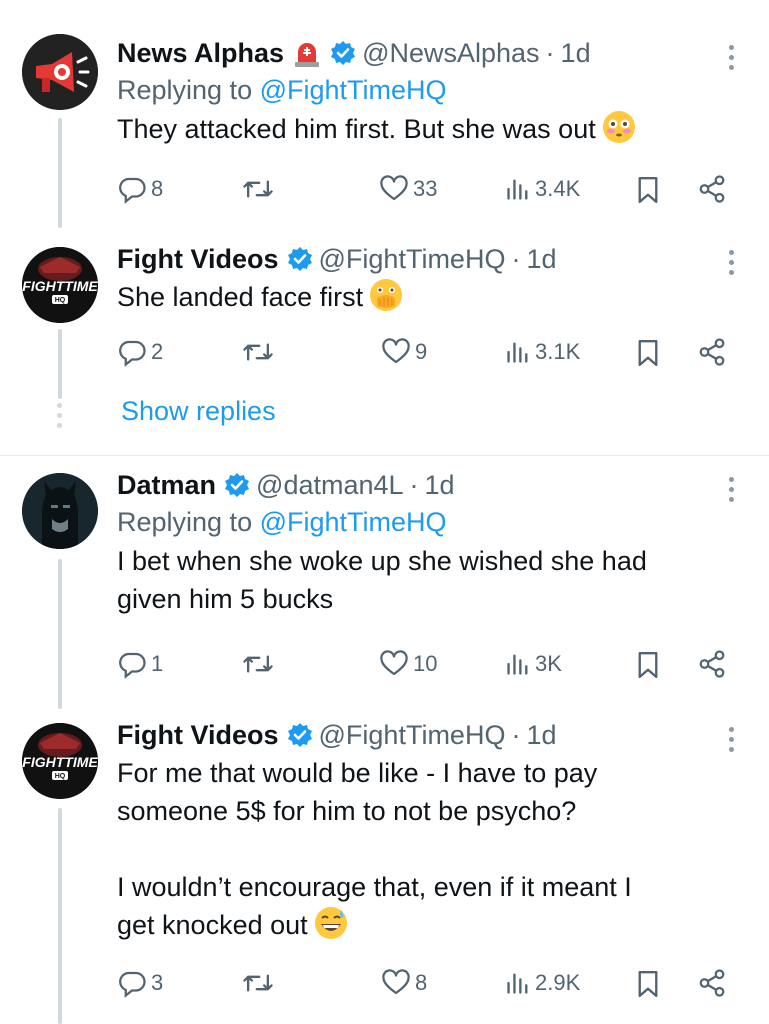 The width and height of the screenshot is (769, 1024). I want to click on author-name: News Alphas, so click(200, 53).